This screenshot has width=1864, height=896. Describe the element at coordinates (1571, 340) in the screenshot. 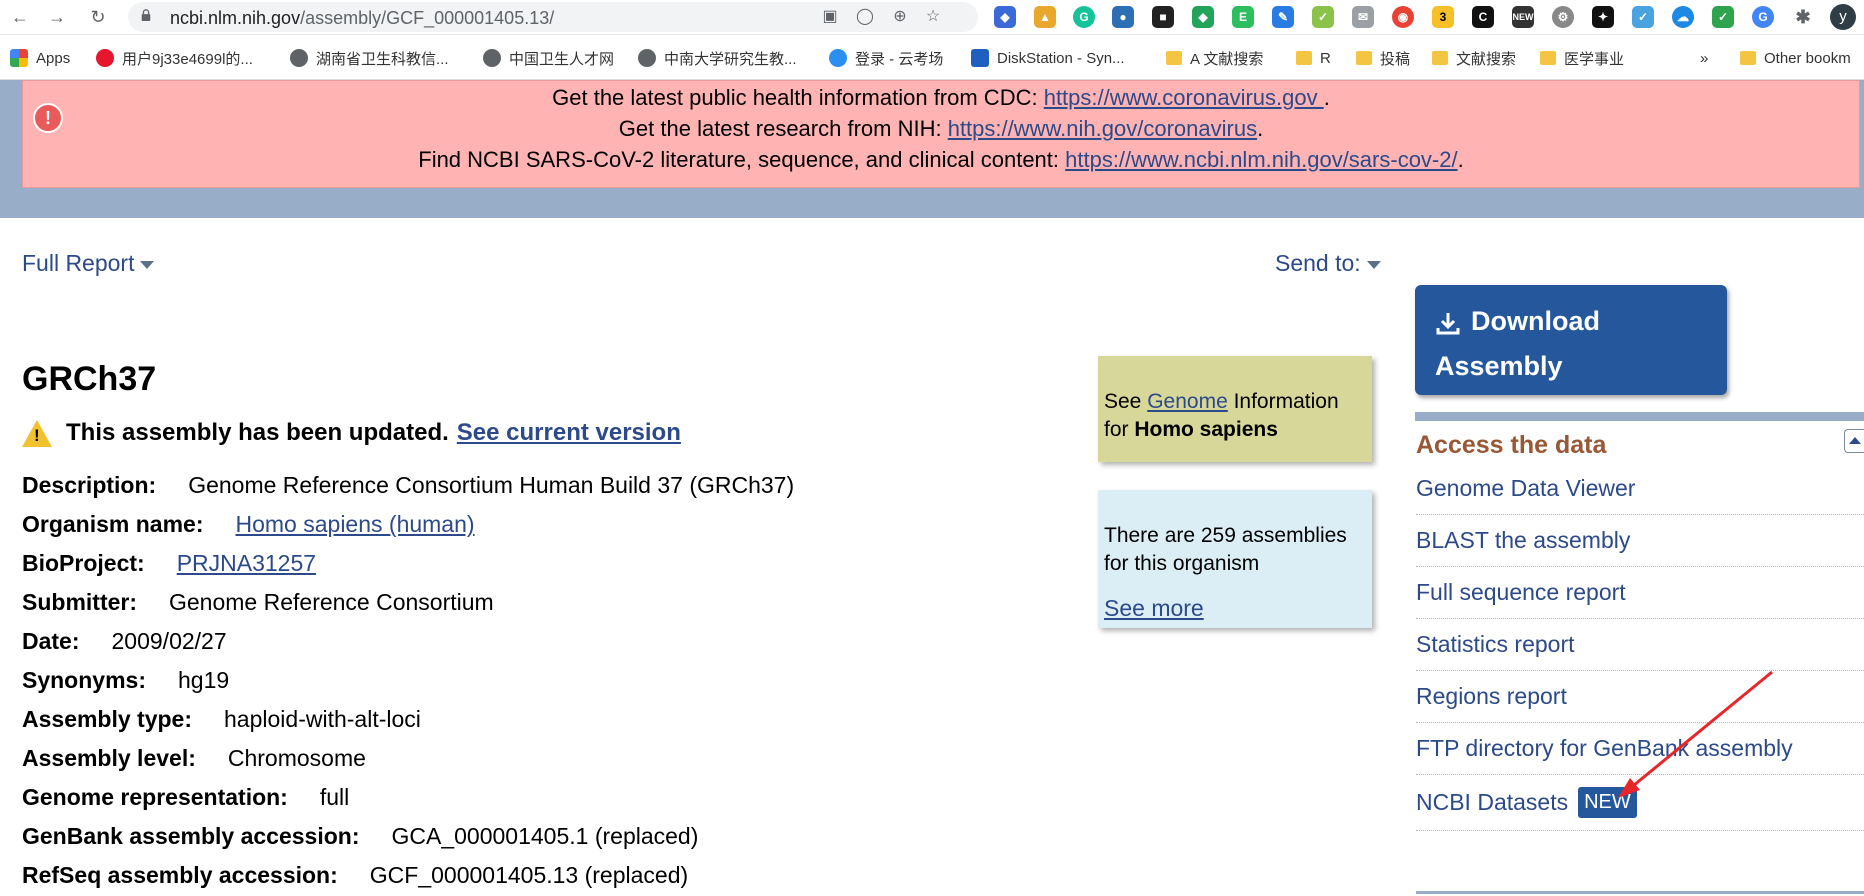

I see `download-assembly-button: Download Assembly` at that location.